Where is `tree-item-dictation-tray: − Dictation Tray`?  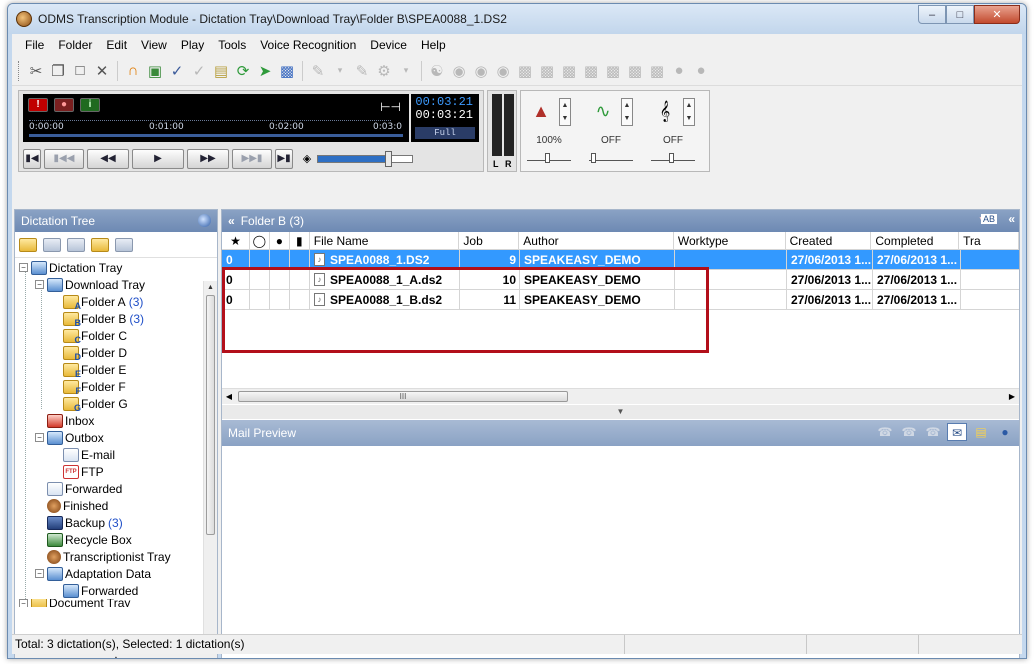
tree-item-dictation-tray: − Dictation Tray is located at coordinates (109, 267).